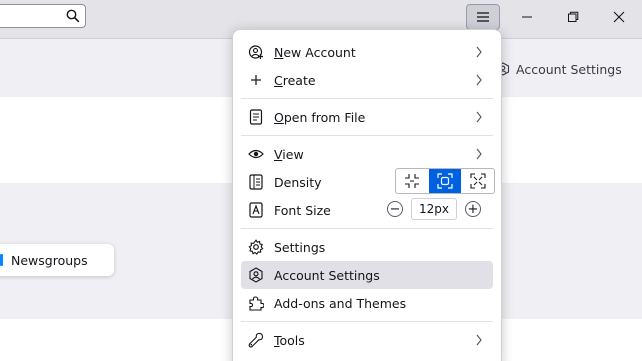  I want to click on restore-button, so click(573, 17).